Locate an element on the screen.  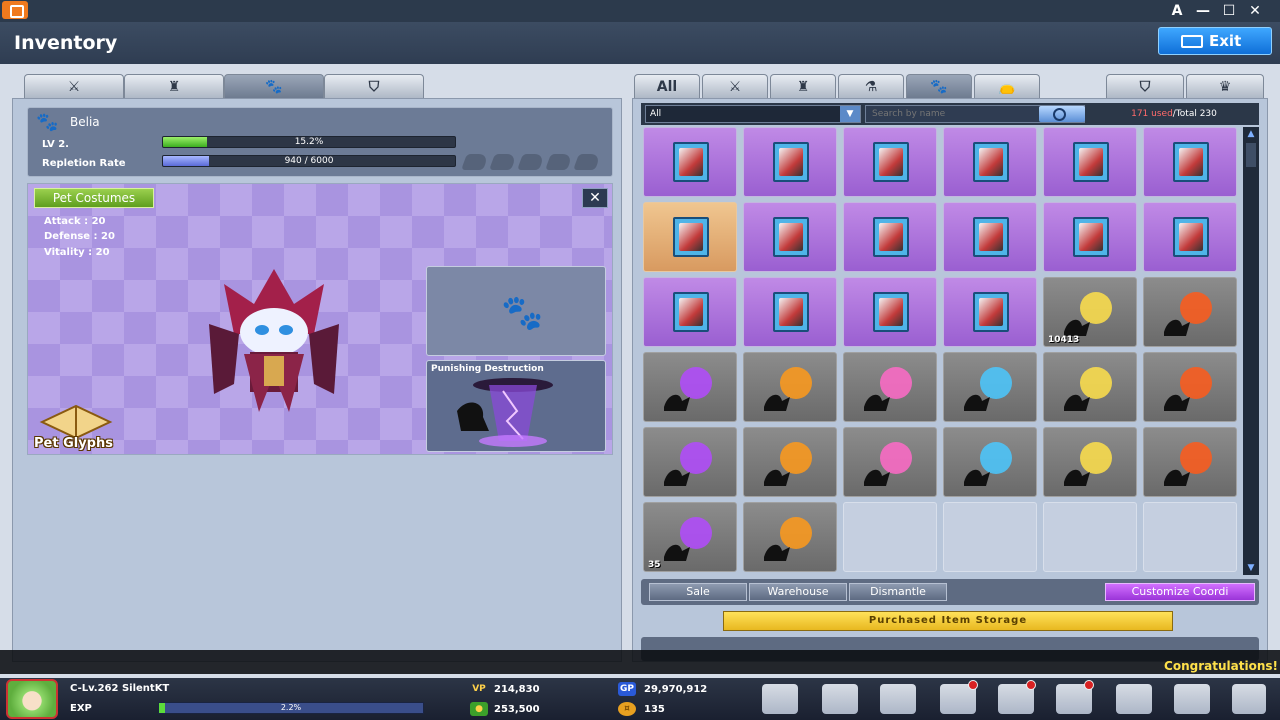
maximize-button: ☐ is located at coordinates (1229, 11).